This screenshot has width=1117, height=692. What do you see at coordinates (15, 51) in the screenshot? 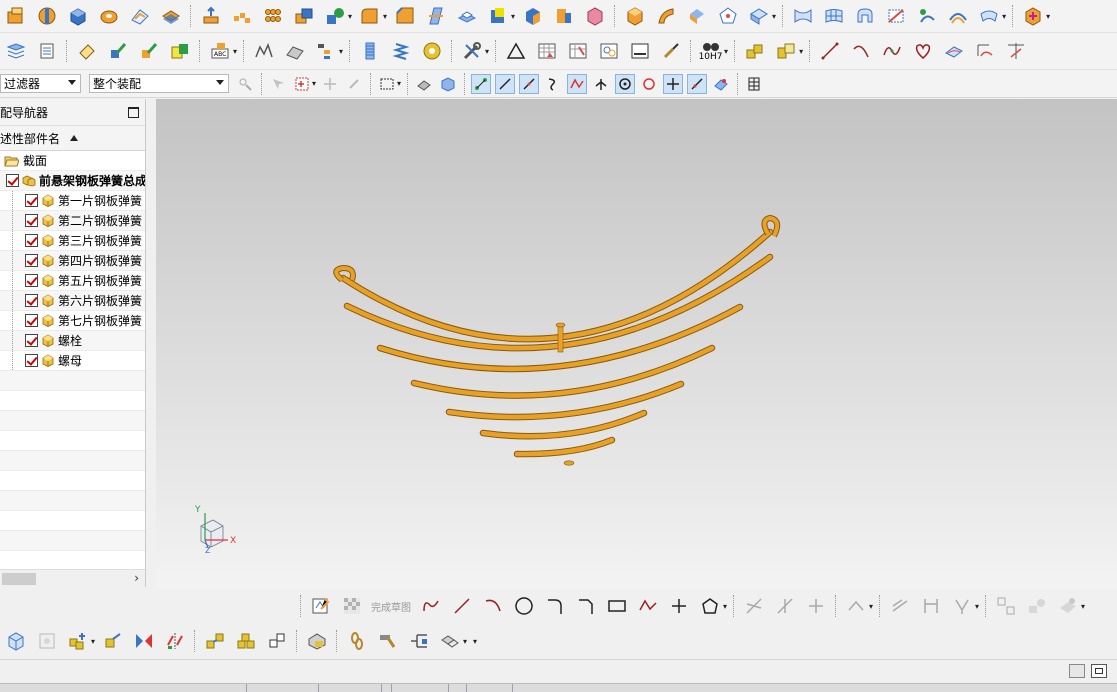
I see `layer-settings-icon` at bounding box center [15, 51].